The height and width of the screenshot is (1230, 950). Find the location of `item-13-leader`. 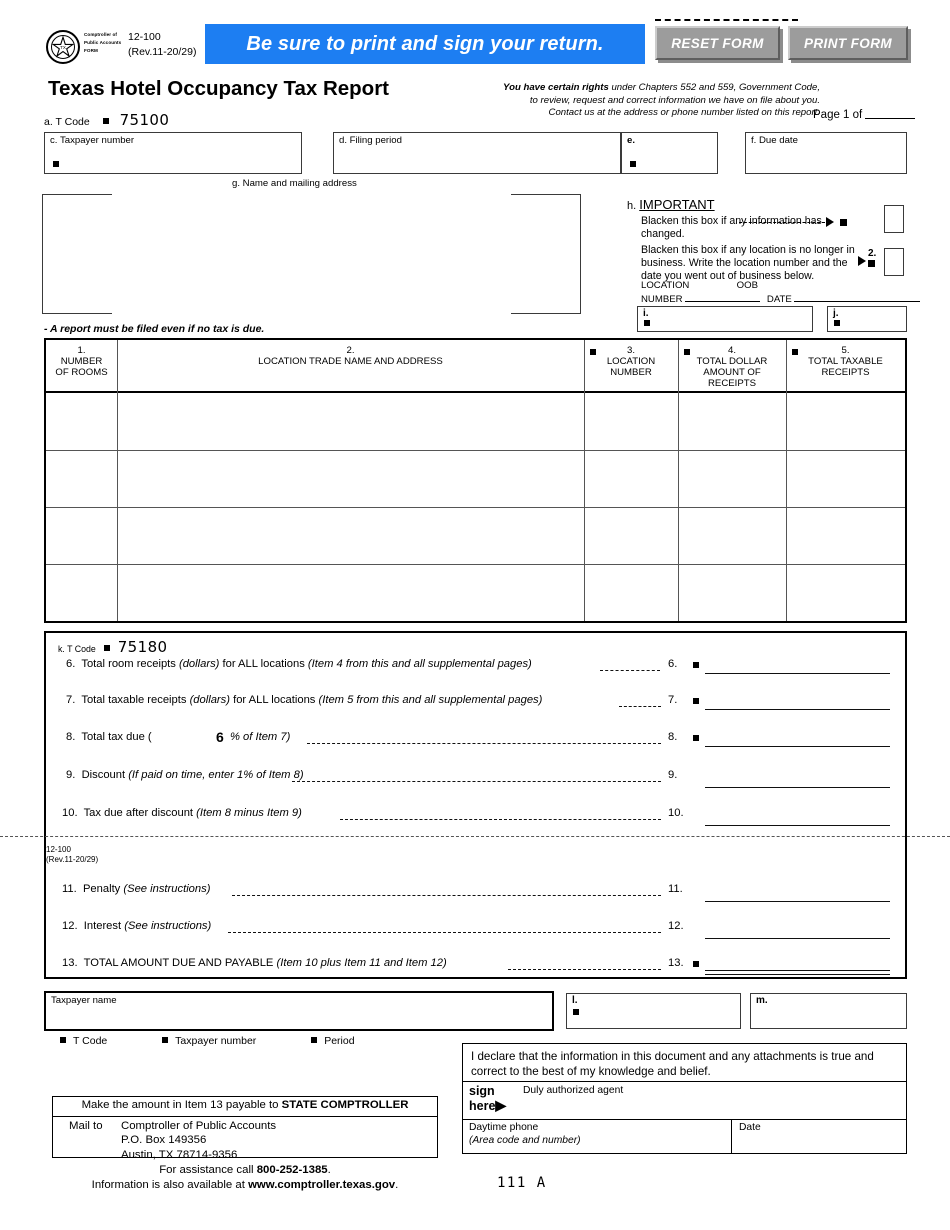

item-13-leader is located at coordinates (584, 969).